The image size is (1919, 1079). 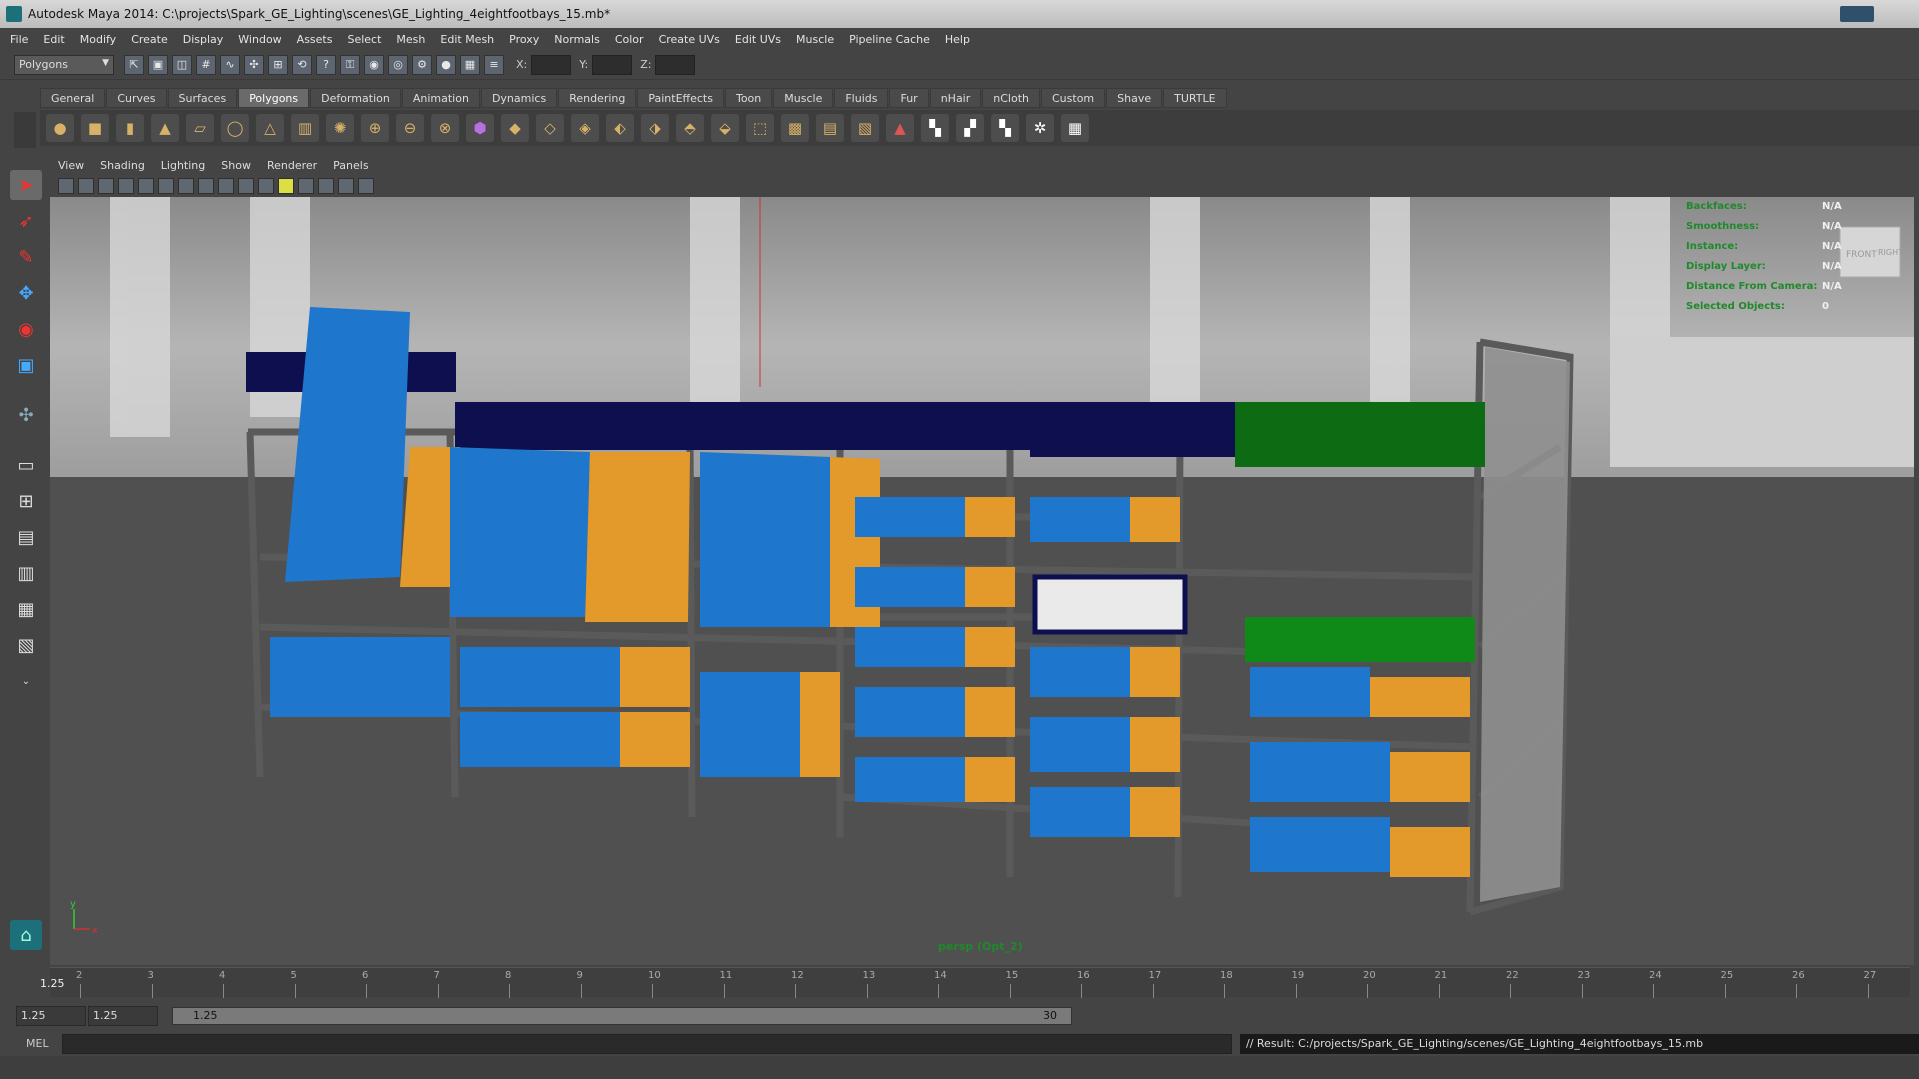 What do you see at coordinates (1134, 98) in the screenshot?
I see `tab-shave: Shave` at bounding box center [1134, 98].